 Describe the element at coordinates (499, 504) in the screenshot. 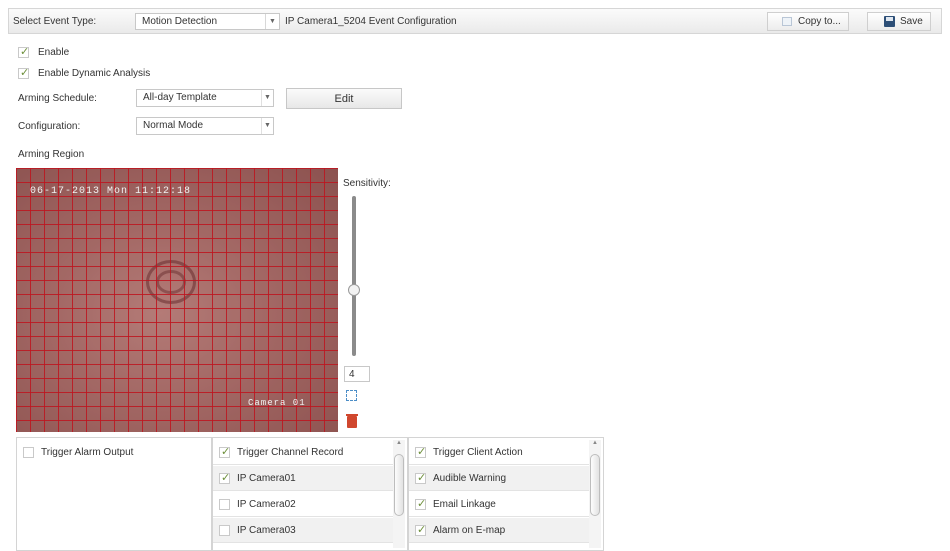

I see `list-item: Email Linkage` at that location.